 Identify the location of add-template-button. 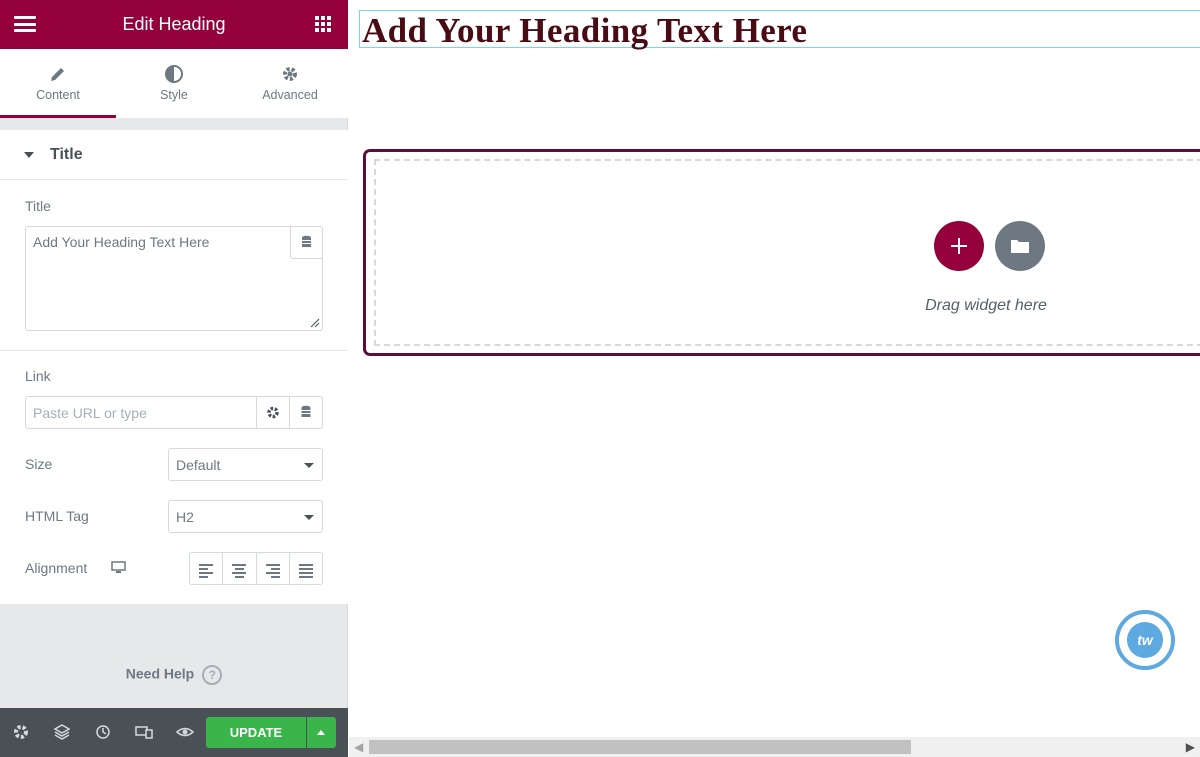
(1020, 246).